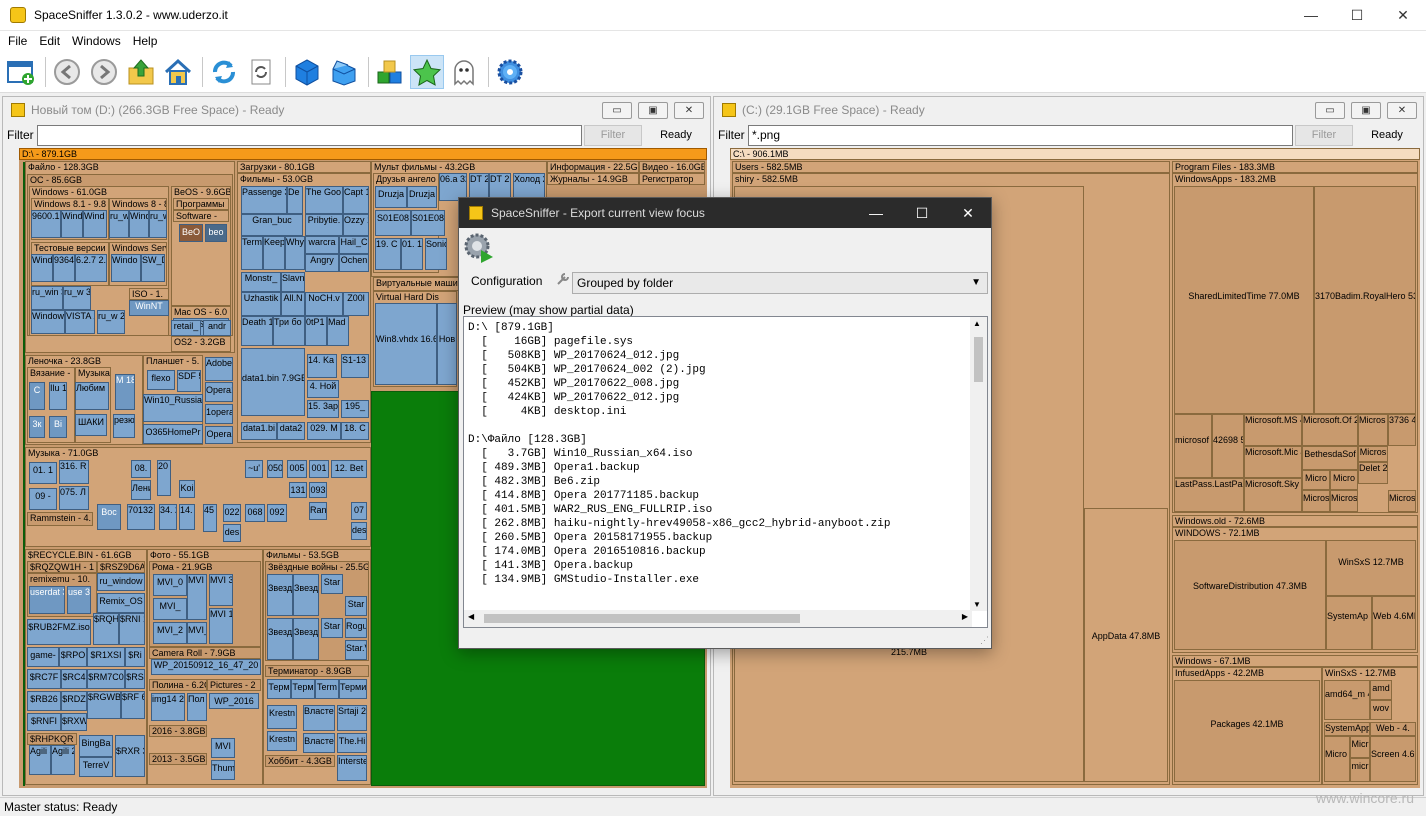  What do you see at coordinates (356, 304) in the screenshot?
I see `file-z00l: Z00l` at bounding box center [356, 304].